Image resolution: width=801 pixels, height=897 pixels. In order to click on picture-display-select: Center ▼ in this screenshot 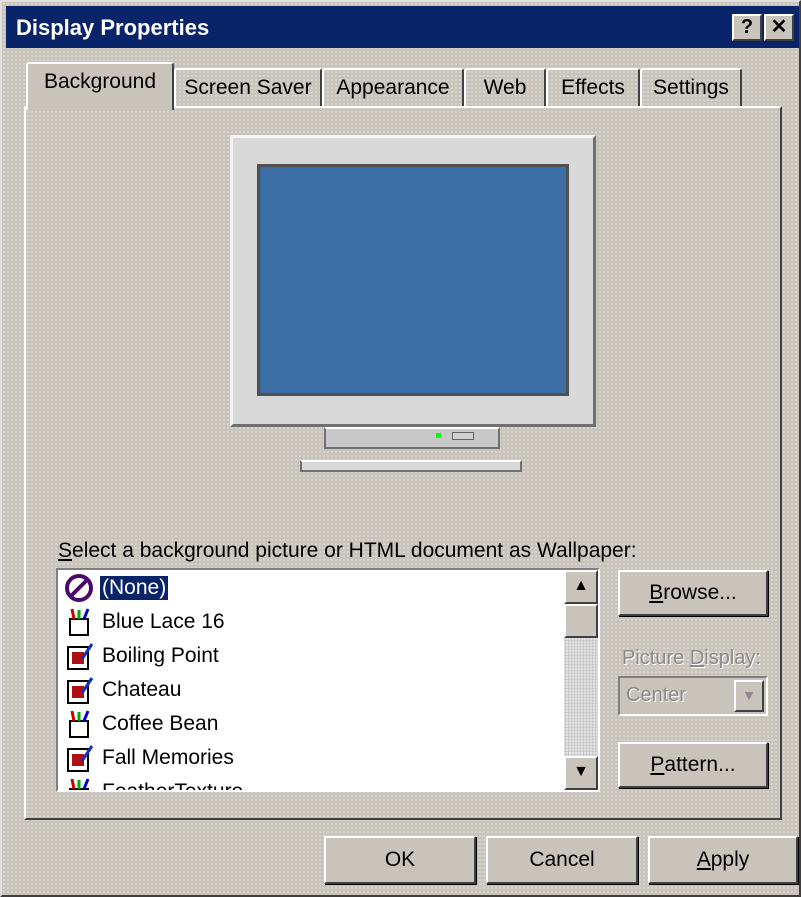, I will do `click(693, 696)`.